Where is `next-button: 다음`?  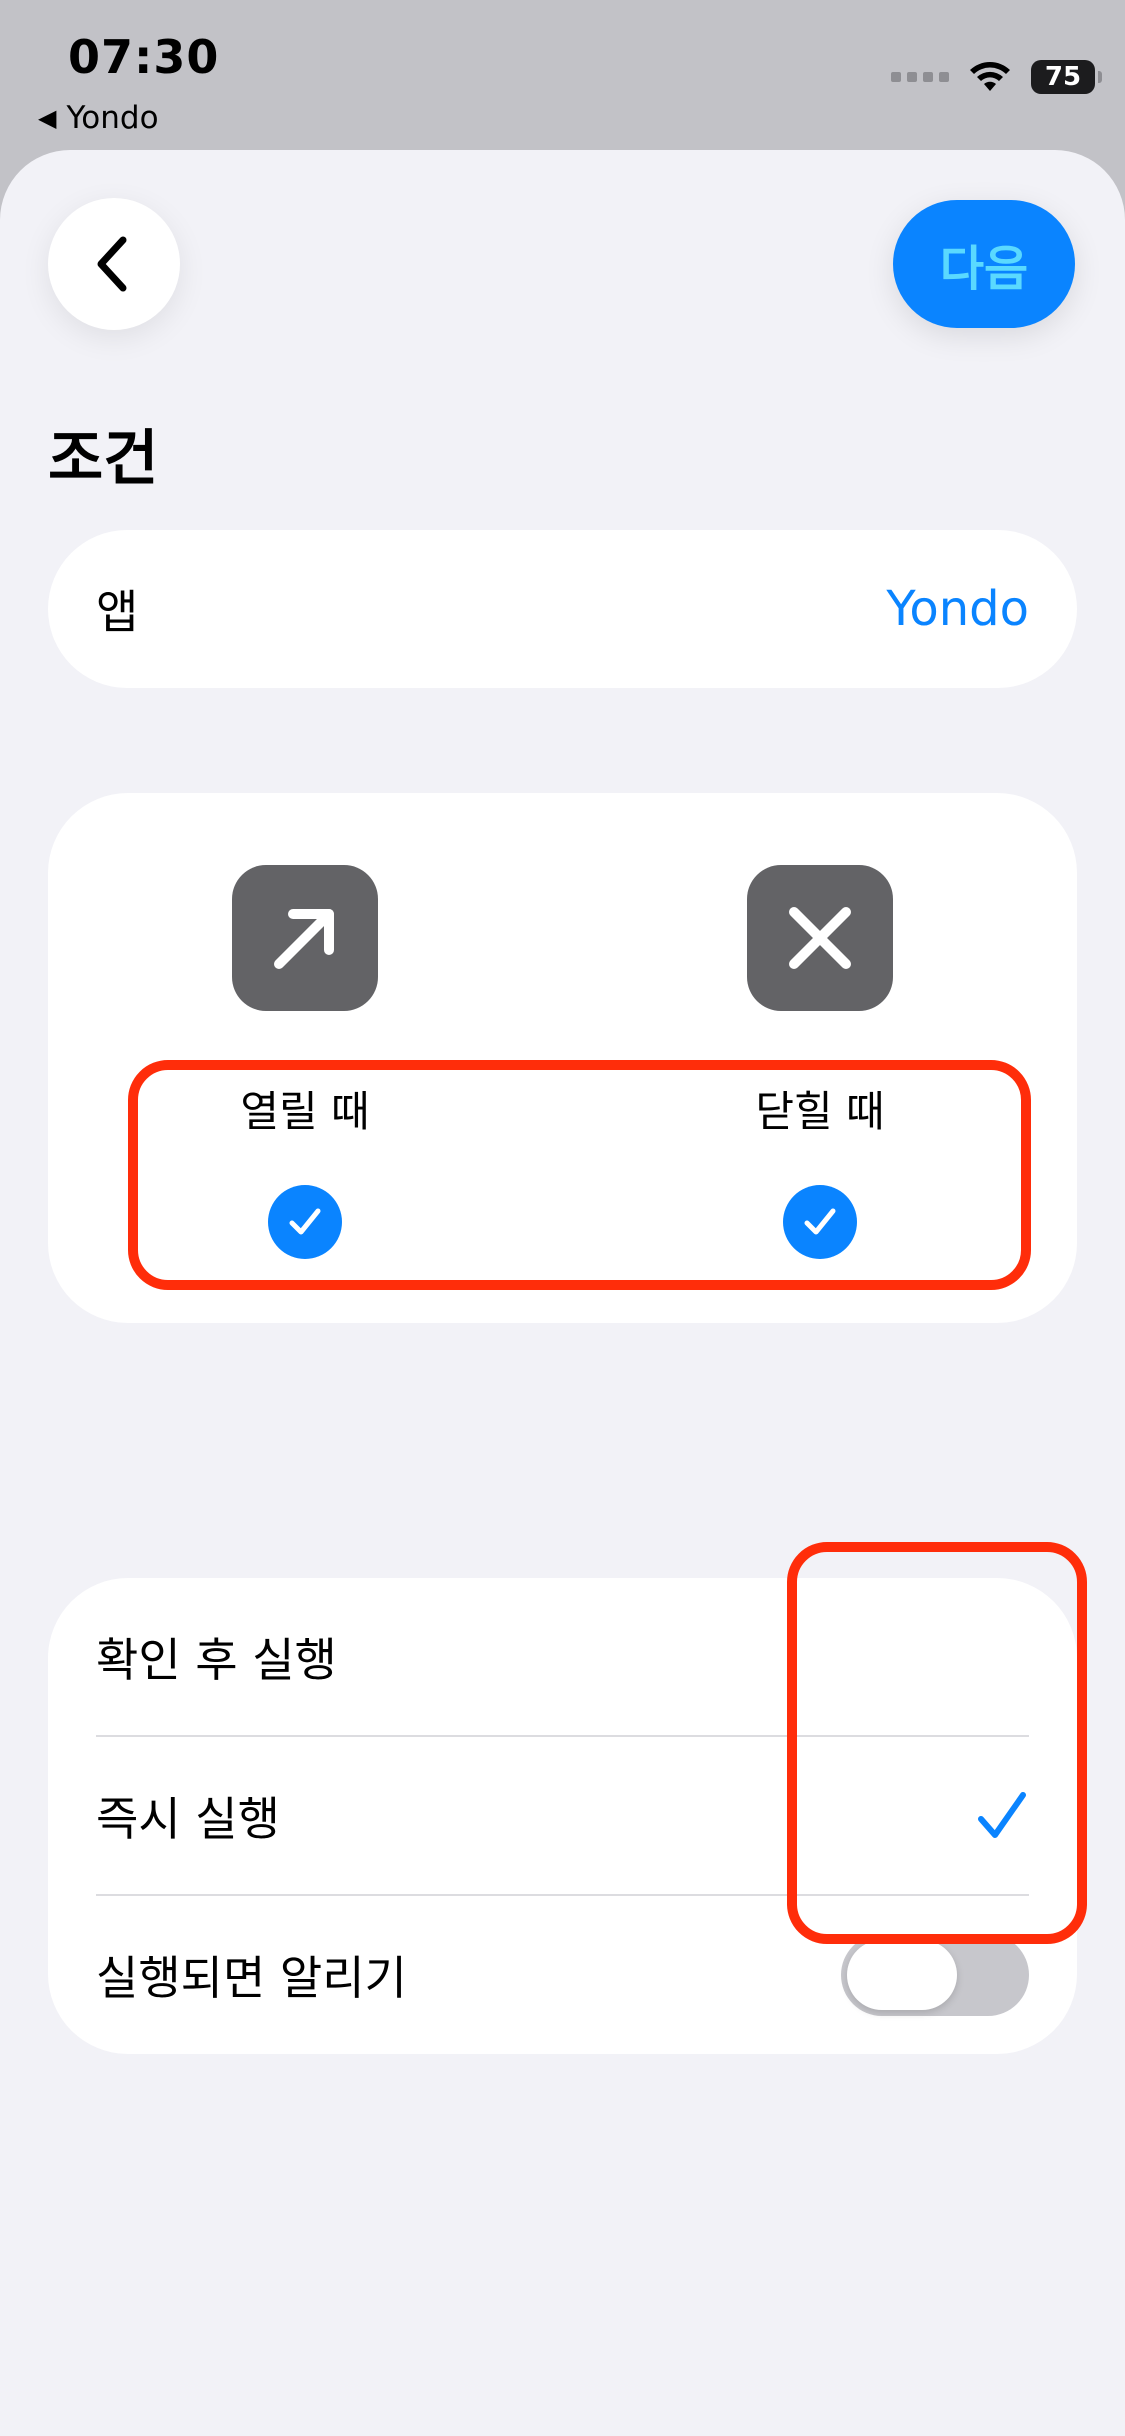
next-button: 다음 is located at coordinates (984, 264).